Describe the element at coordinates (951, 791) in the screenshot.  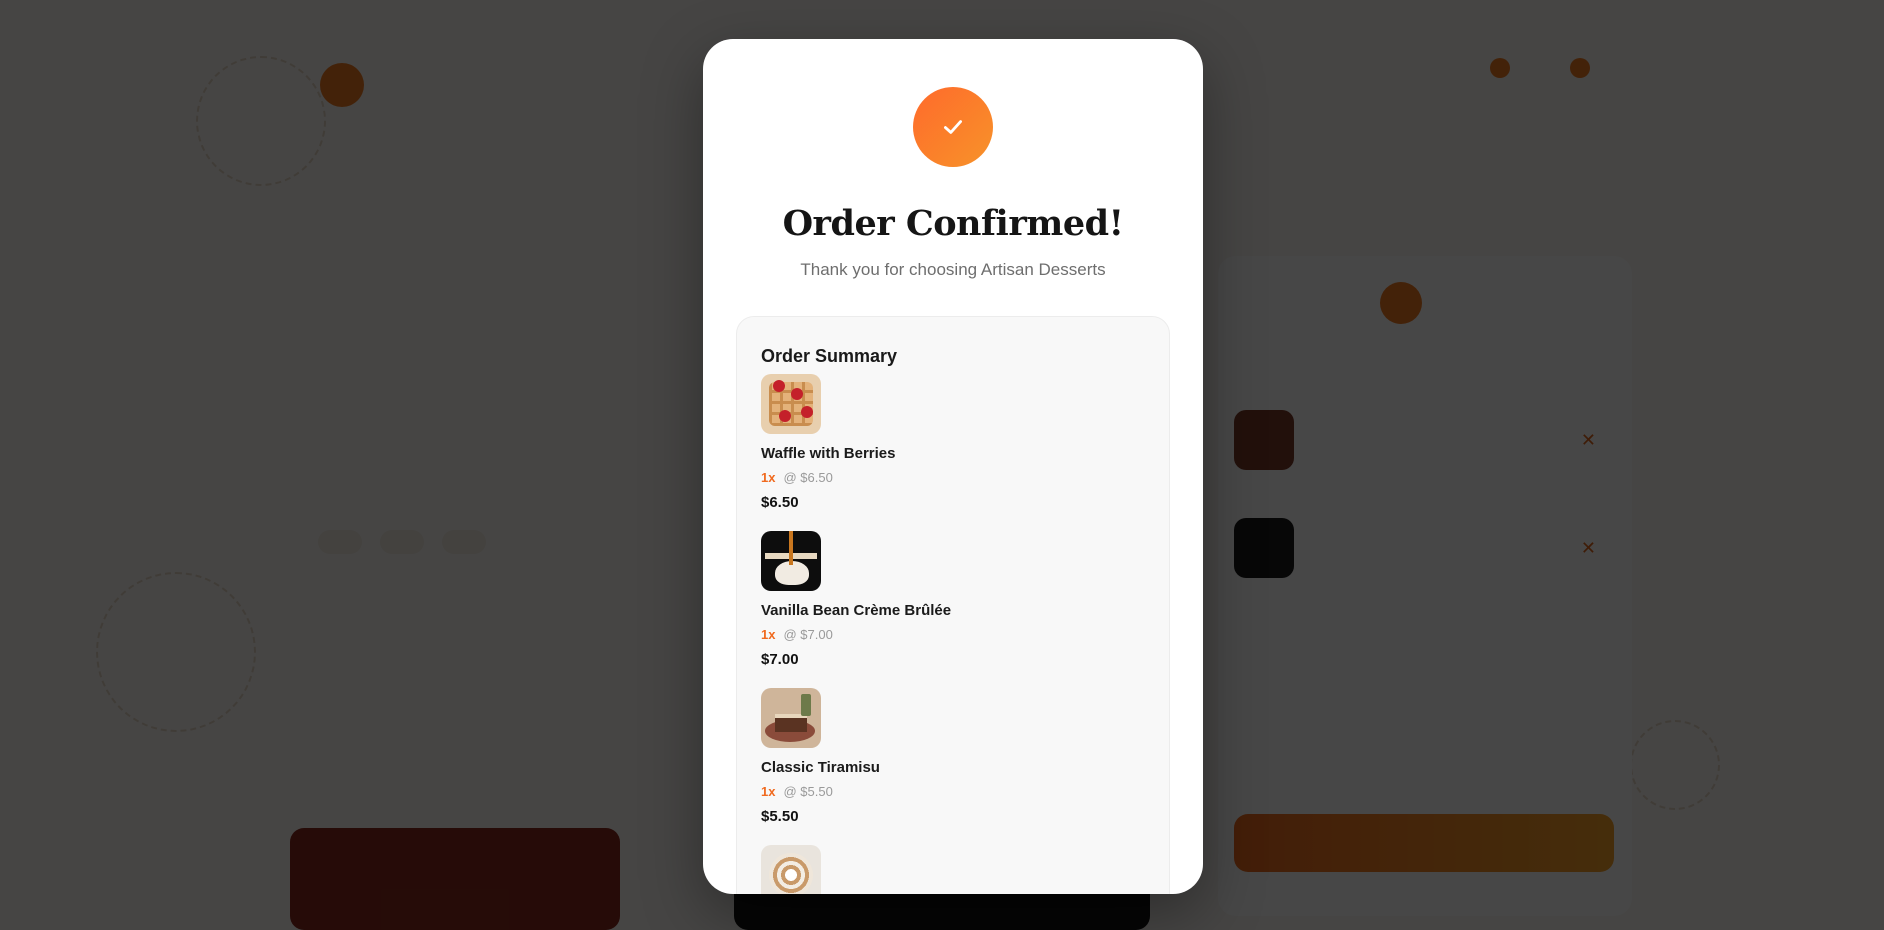
I see `order-item-meta: 1x @ $5.50` at that location.